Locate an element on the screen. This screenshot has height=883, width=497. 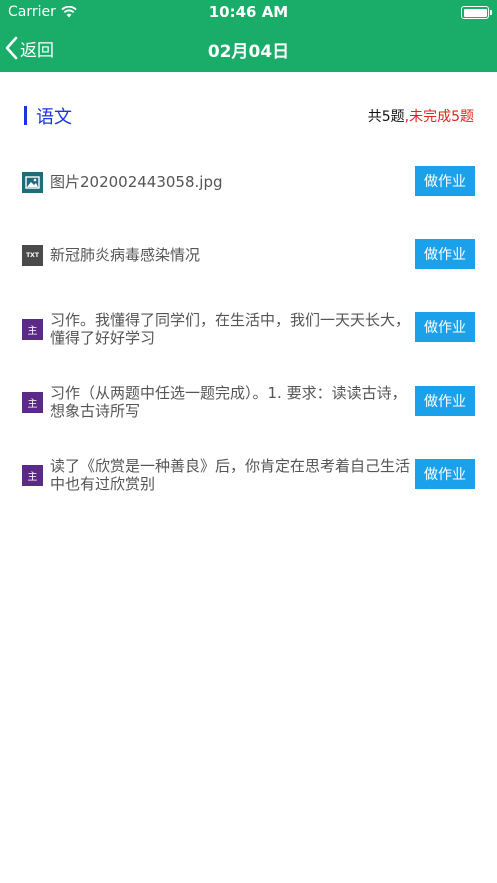
homework-item: TXT 新冠肺炎病毒感染情况 做作业 is located at coordinates (249, 269).